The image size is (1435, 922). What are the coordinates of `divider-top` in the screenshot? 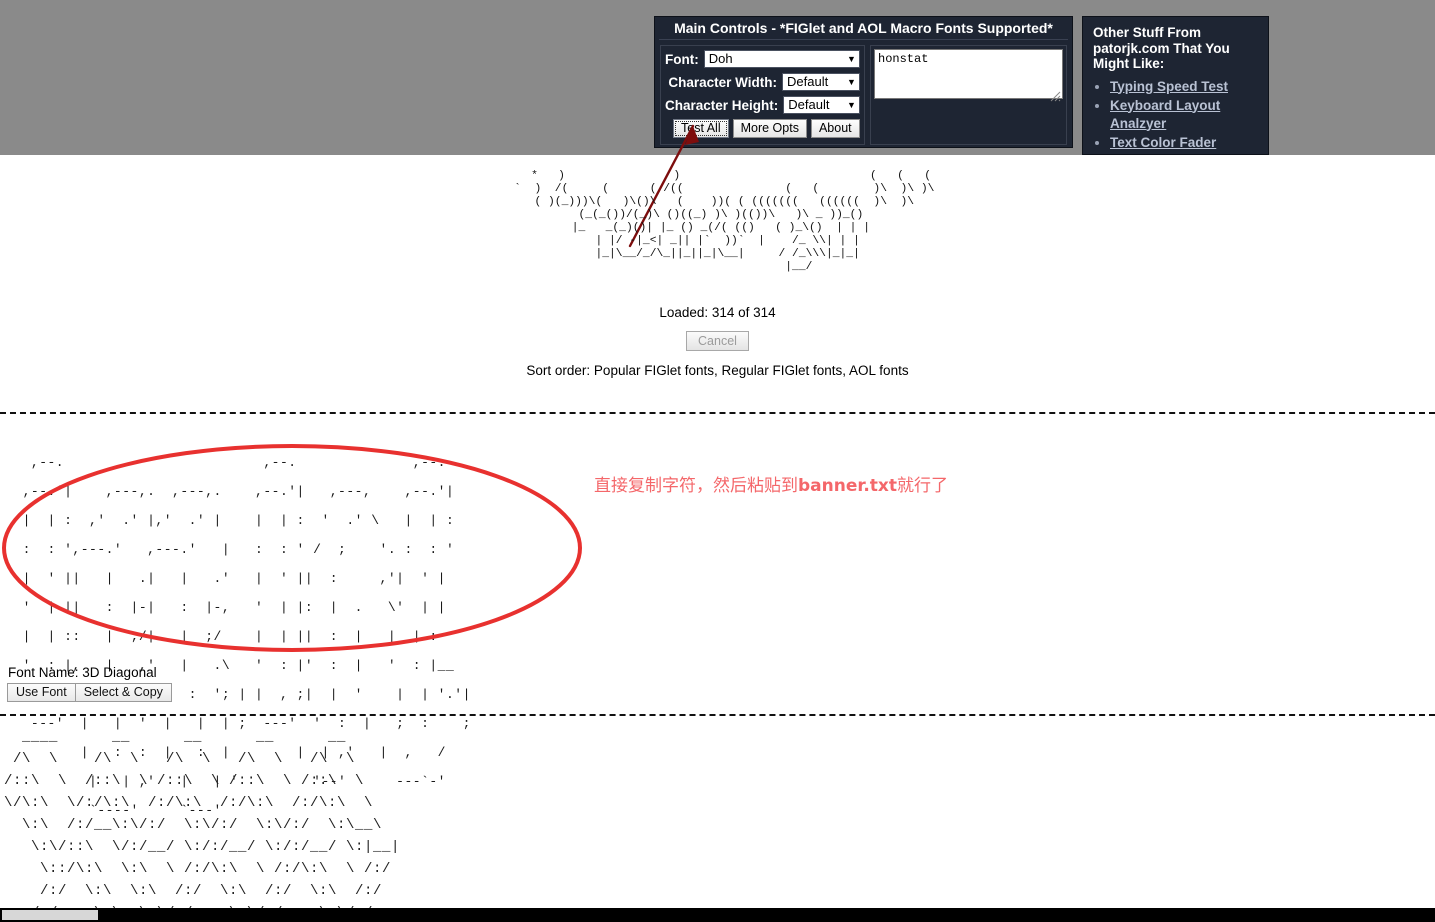 It's located at (717, 413).